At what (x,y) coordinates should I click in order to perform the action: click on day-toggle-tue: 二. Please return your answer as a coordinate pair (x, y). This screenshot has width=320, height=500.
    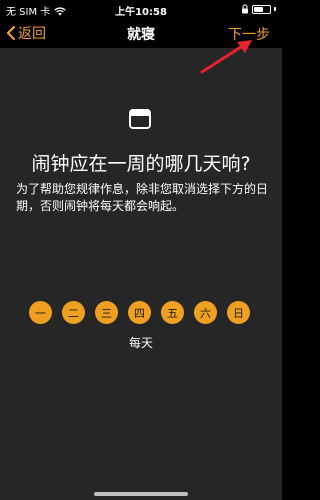
    Looking at the image, I should click on (73, 312).